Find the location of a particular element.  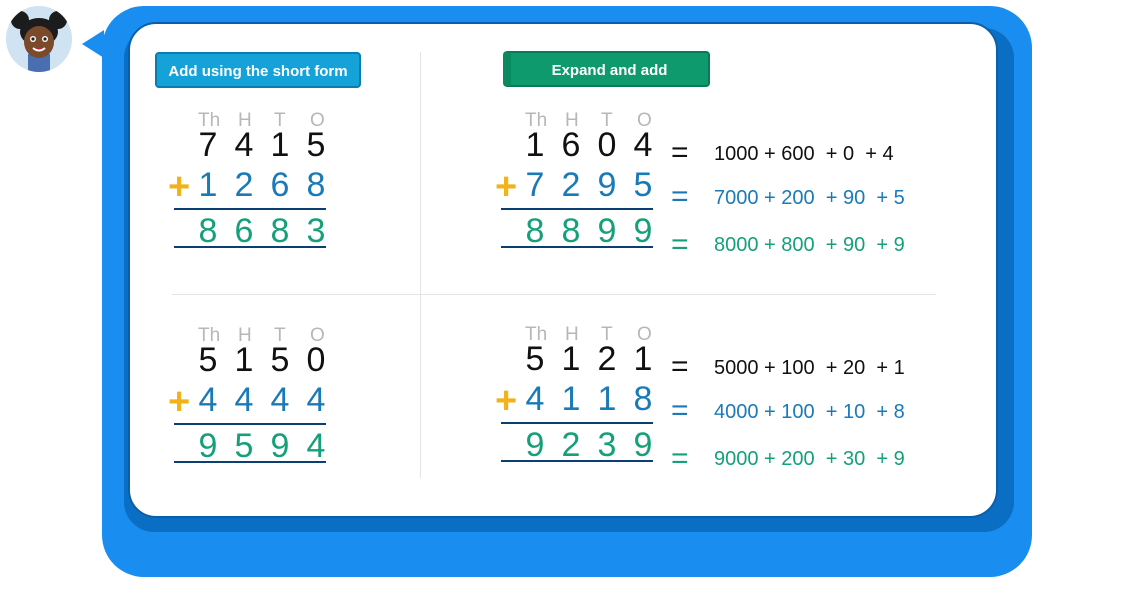

addend-digit: 9 is located at coordinates (607, 185).